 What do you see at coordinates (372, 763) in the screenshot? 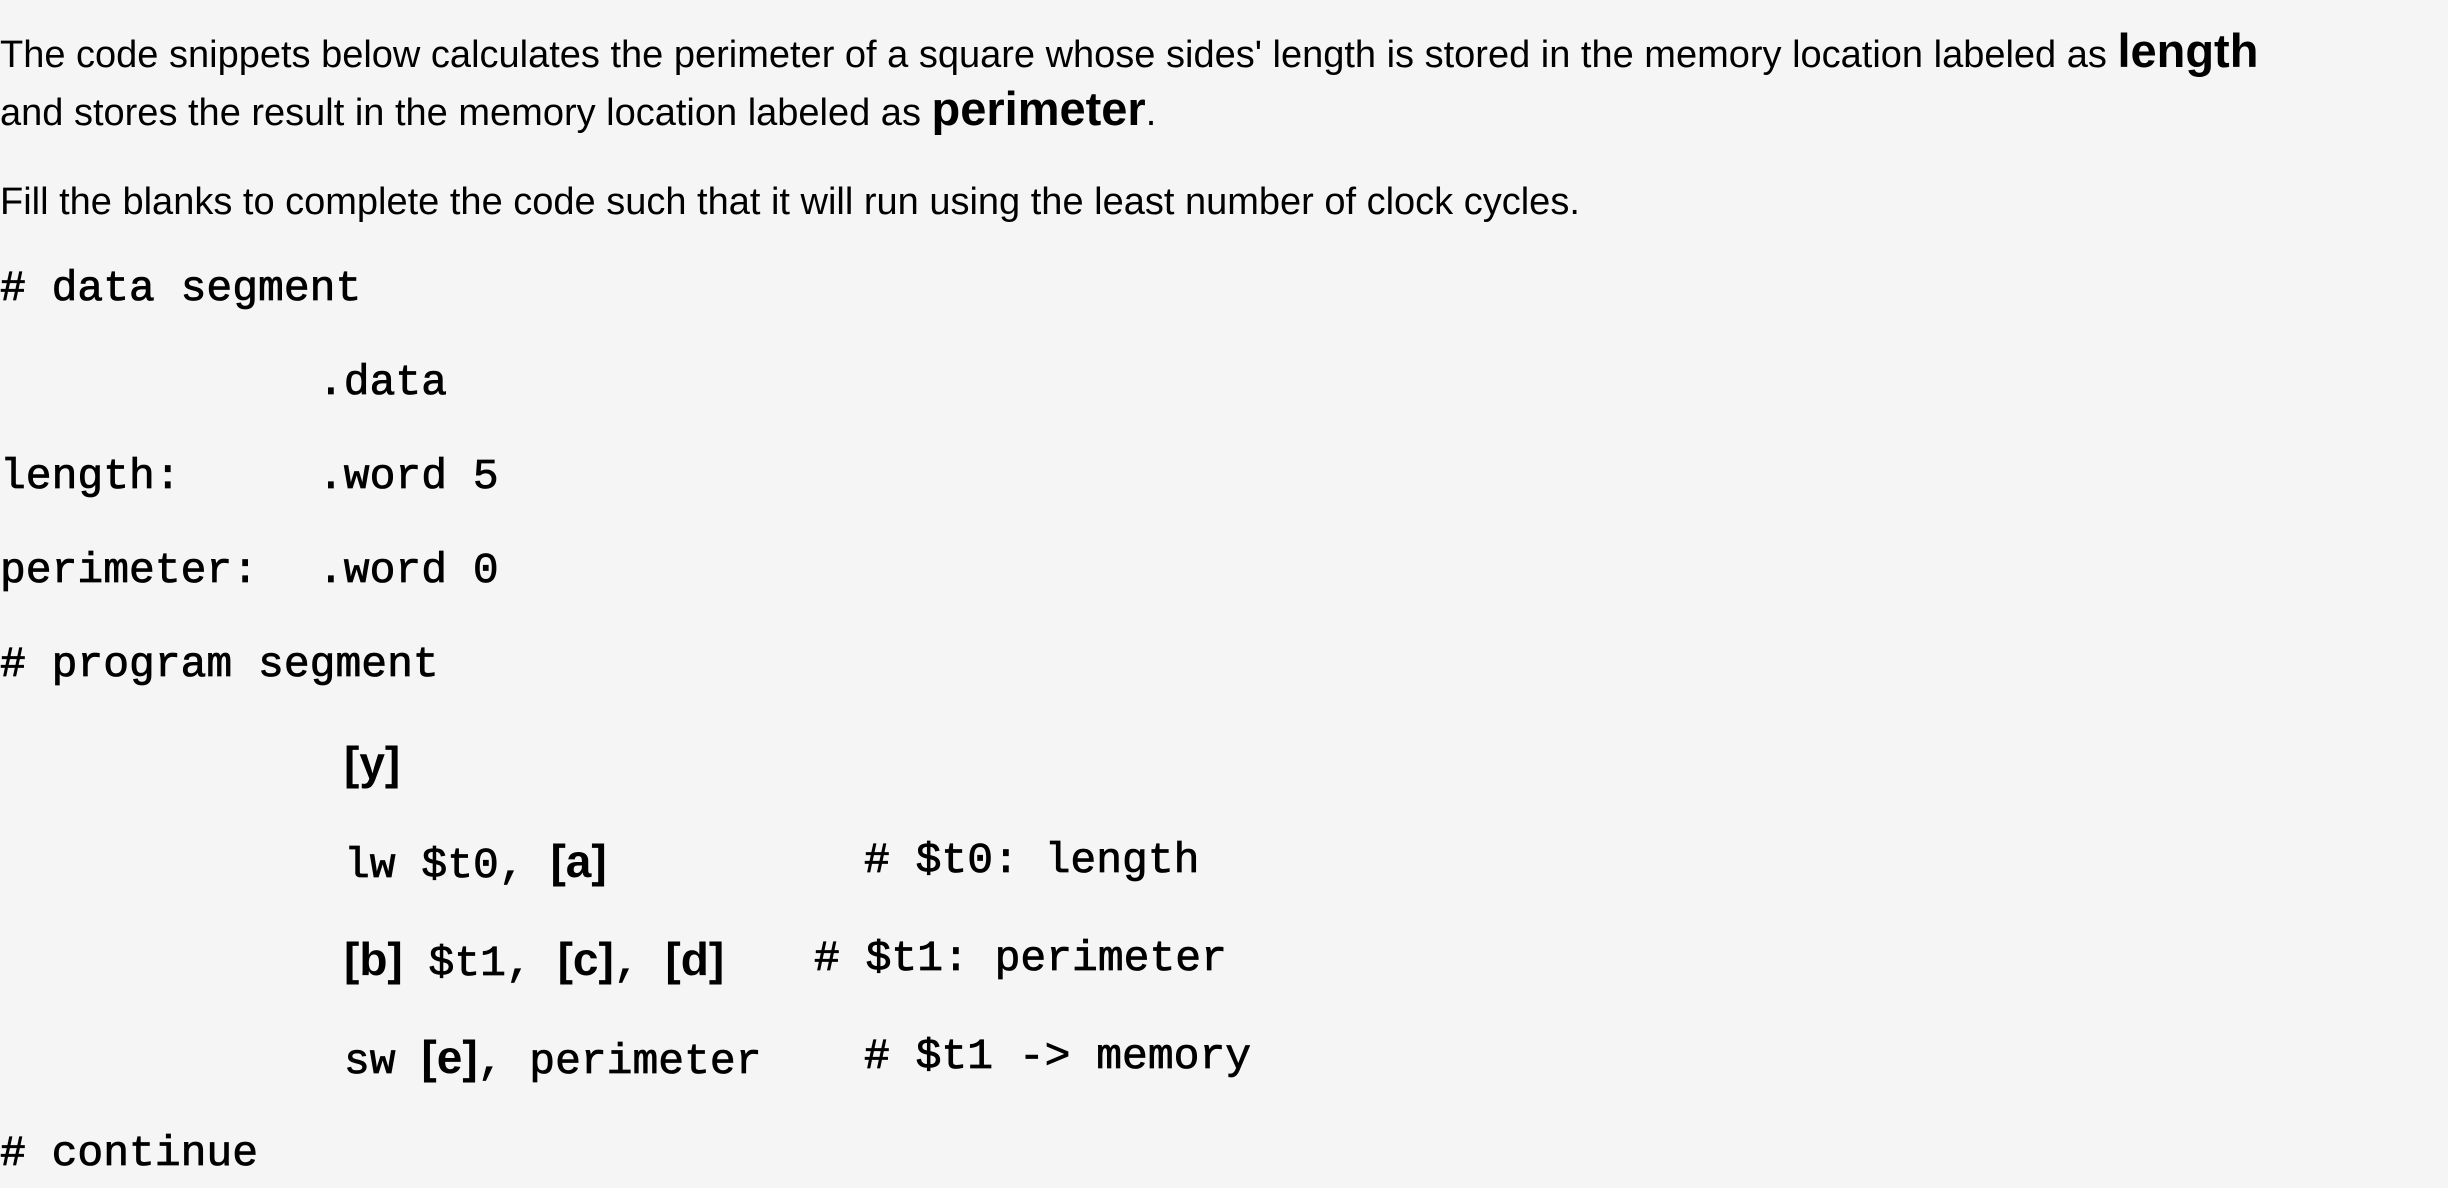
I see `blank-y: [y]` at bounding box center [372, 763].